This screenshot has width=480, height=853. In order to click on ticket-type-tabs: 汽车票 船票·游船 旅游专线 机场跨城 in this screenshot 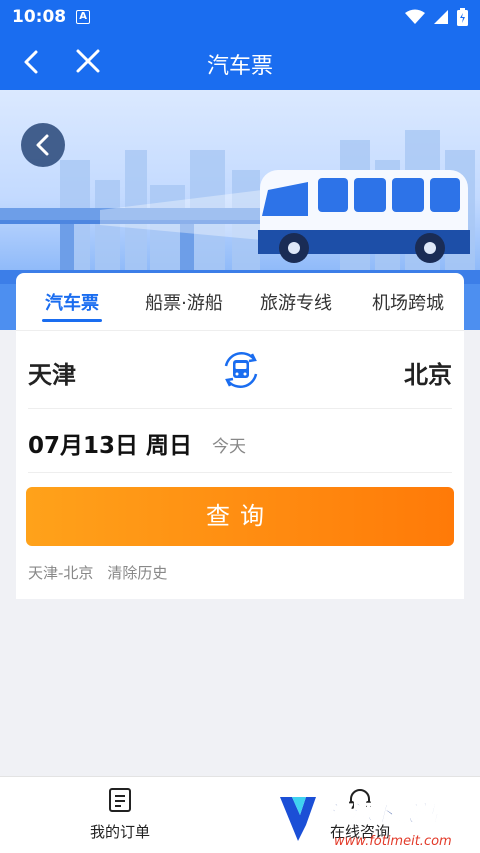, I will do `click(240, 302)`.